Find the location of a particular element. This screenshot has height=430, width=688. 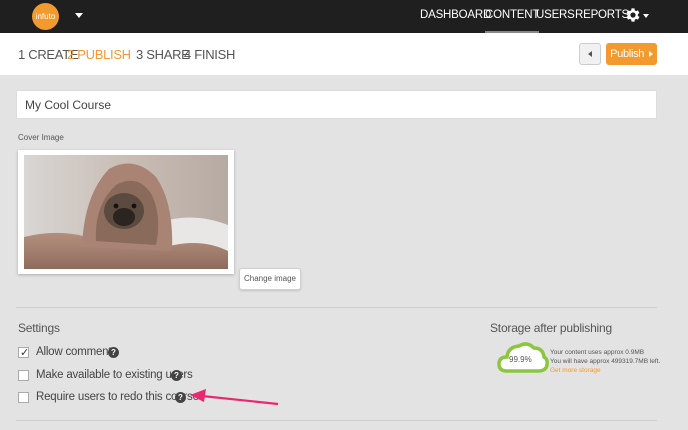

nav-content: CONTENT is located at coordinates (512, 16).